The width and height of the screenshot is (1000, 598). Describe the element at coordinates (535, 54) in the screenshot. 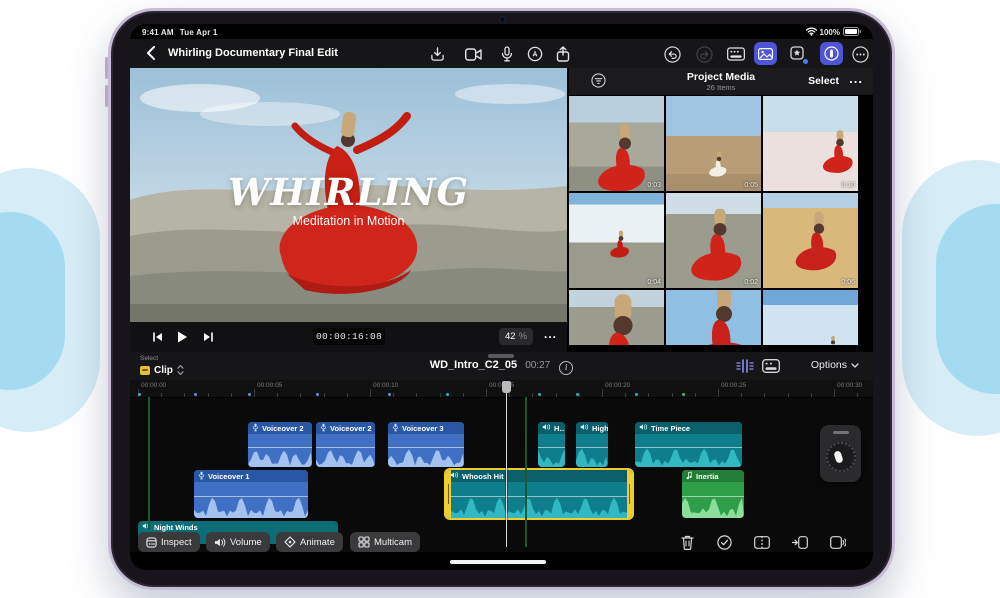

I see `annotate-icon` at that location.